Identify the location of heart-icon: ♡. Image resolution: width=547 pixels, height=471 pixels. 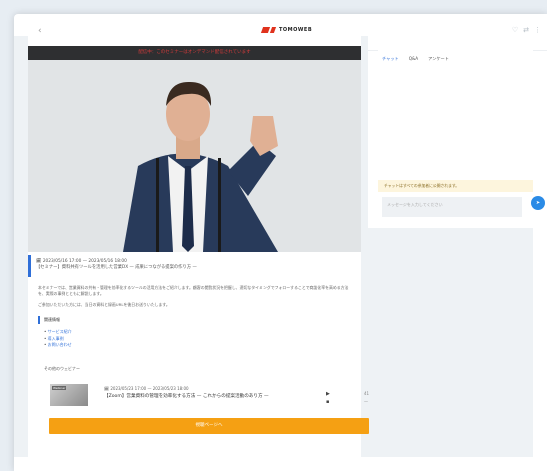
(515, 30).